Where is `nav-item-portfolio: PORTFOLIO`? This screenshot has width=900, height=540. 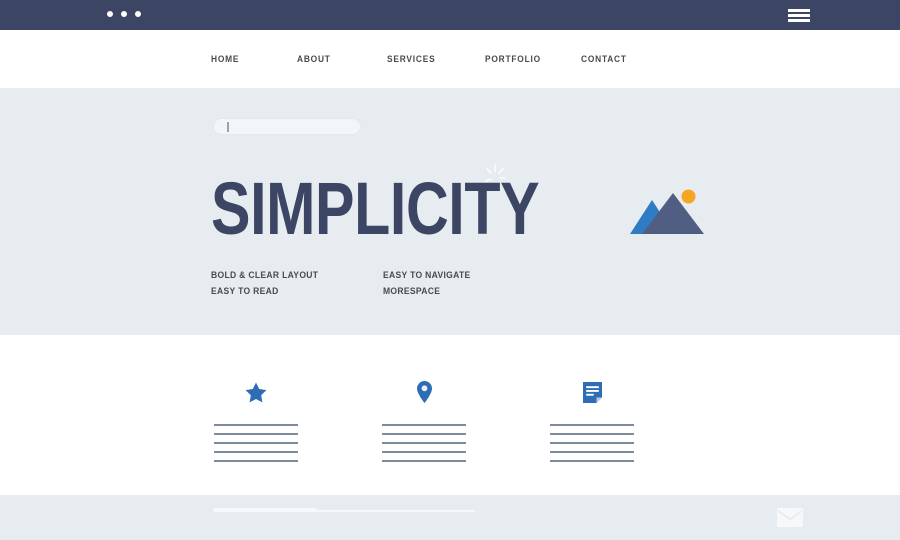 nav-item-portfolio: PORTFOLIO is located at coordinates (527, 59).